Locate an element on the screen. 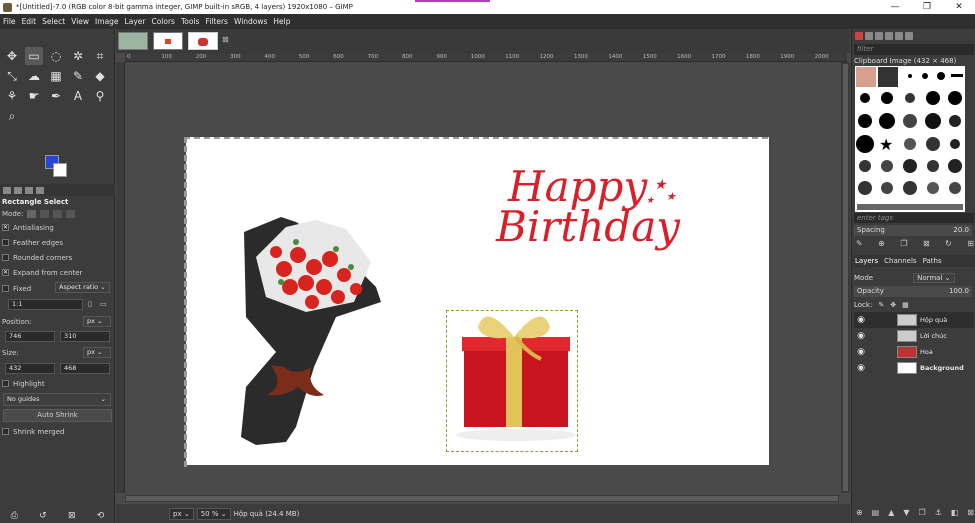  images-tab-icon is located at coordinates (40, 190).